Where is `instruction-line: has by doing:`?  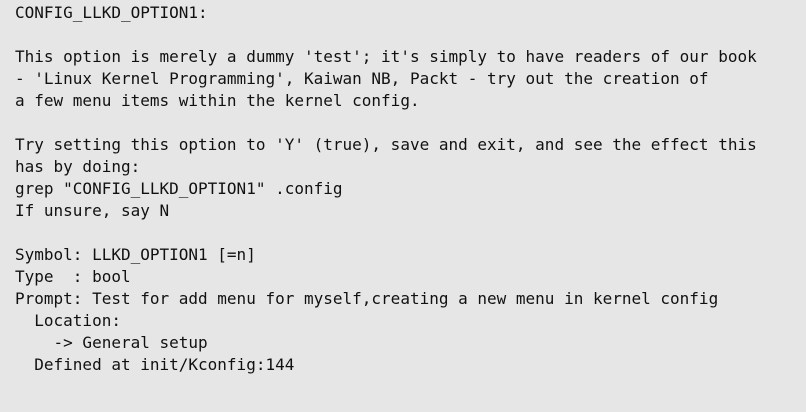
instruction-line: has by doing: is located at coordinates (78, 166).